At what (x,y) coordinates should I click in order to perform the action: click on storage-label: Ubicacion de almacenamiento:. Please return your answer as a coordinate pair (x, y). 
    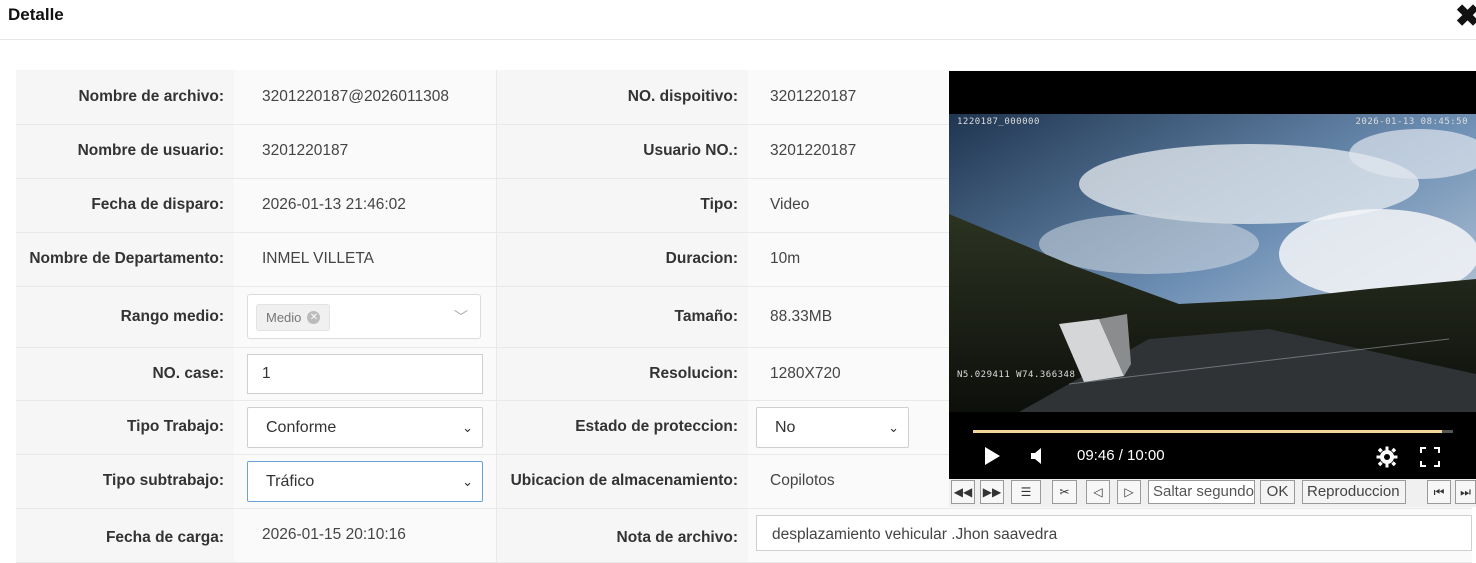
    Looking at the image, I should click on (622, 481).